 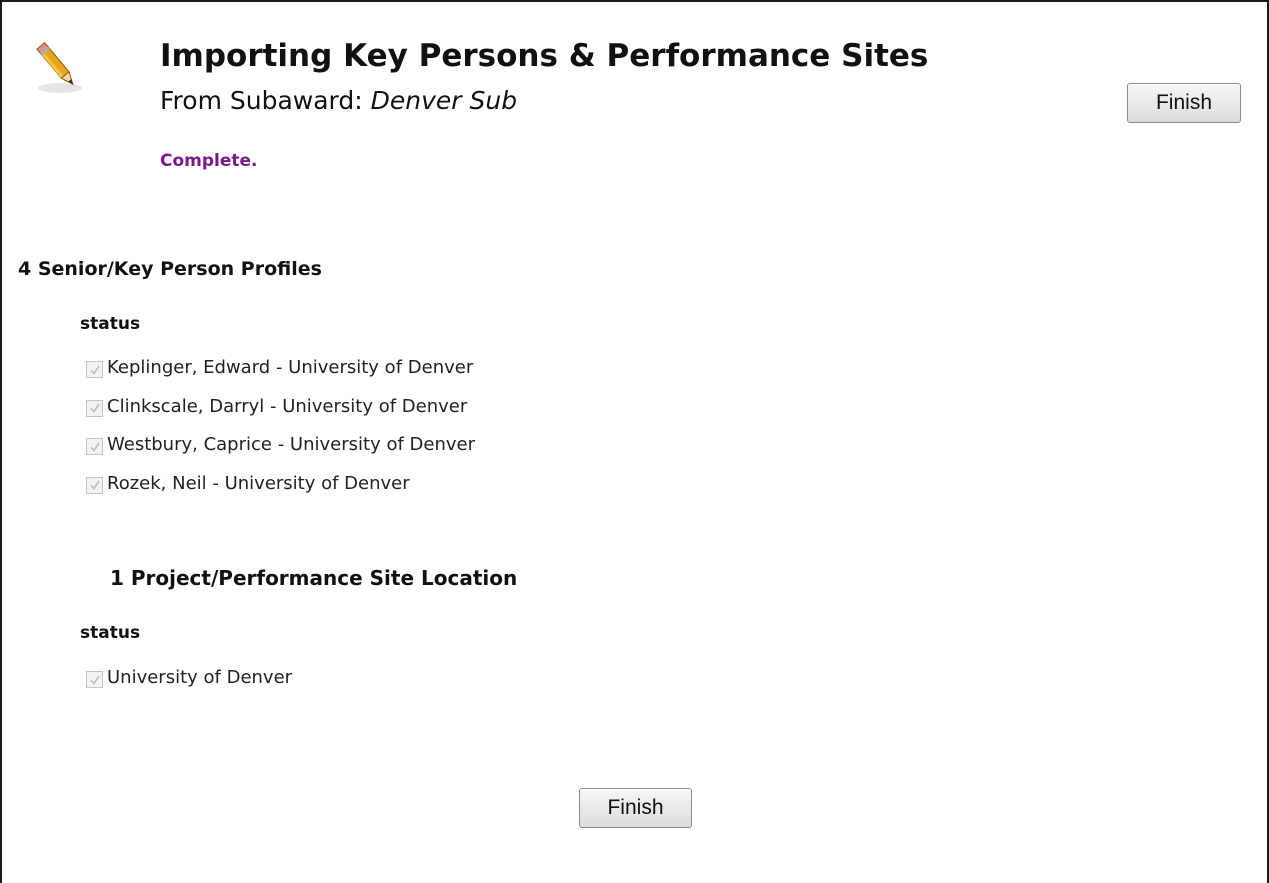 What do you see at coordinates (170, 269) in the screenshot?
I see `key-persons-heading: 4 Senior/Key Person Profiles` at bounding box center [170, 269].